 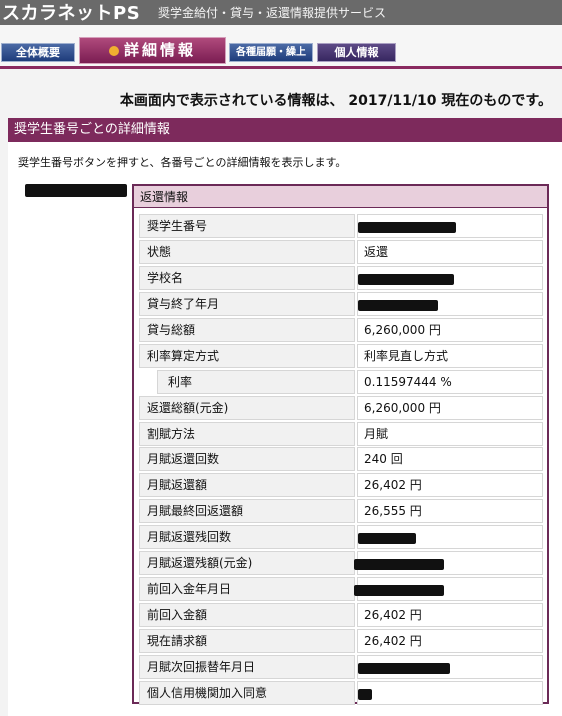 What do you see at coordinates (450, 459) in the screenshot?
I see `row-value: 240 回` at bounding box center [450, 459].